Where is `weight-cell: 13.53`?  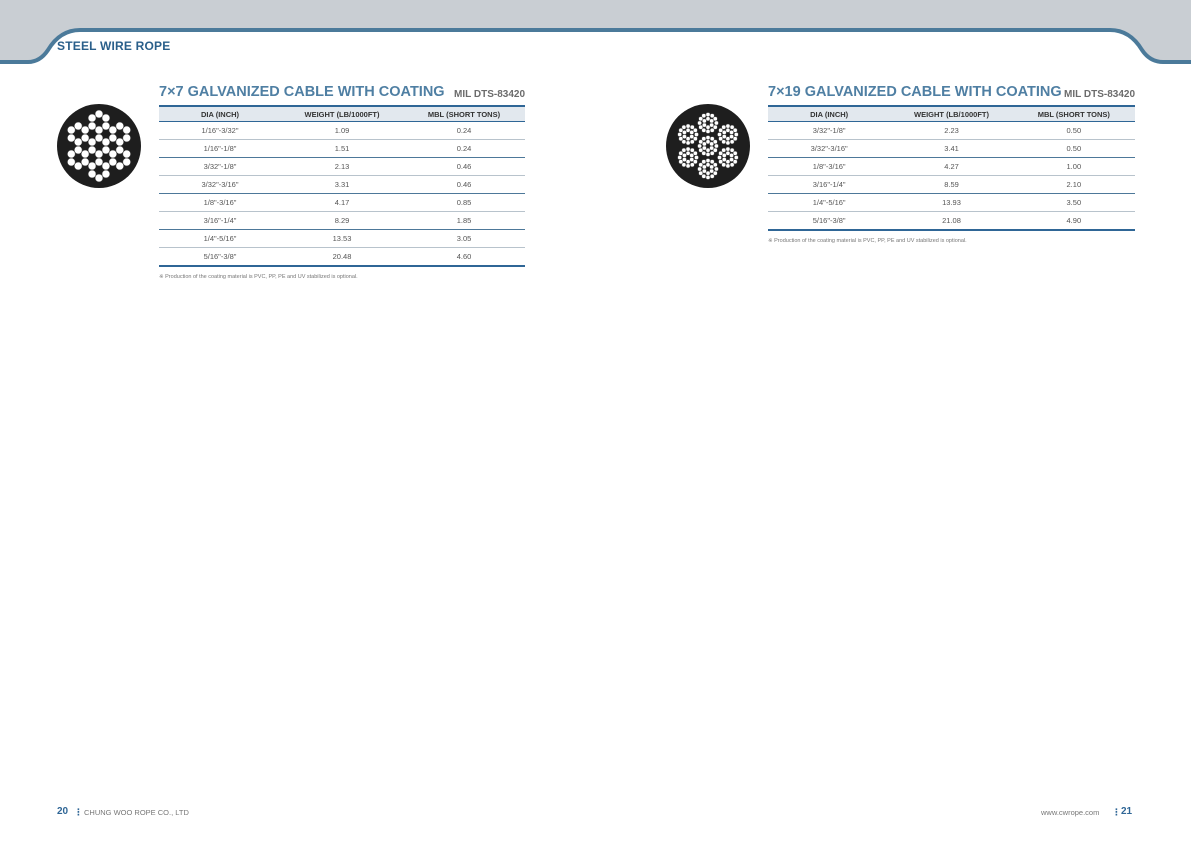 weight-cell: 13.53 is located at coordinates (342, 238).